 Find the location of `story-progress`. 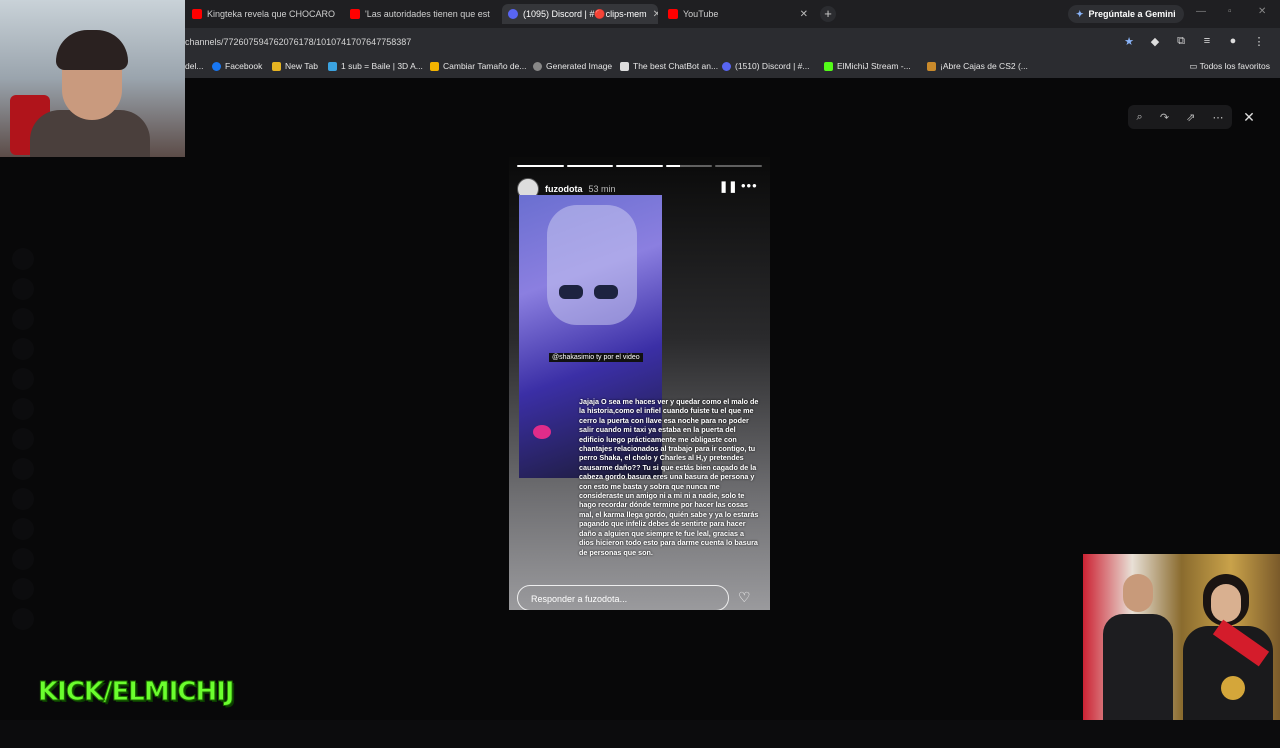

story-progress is located at coordinates (639, 166).